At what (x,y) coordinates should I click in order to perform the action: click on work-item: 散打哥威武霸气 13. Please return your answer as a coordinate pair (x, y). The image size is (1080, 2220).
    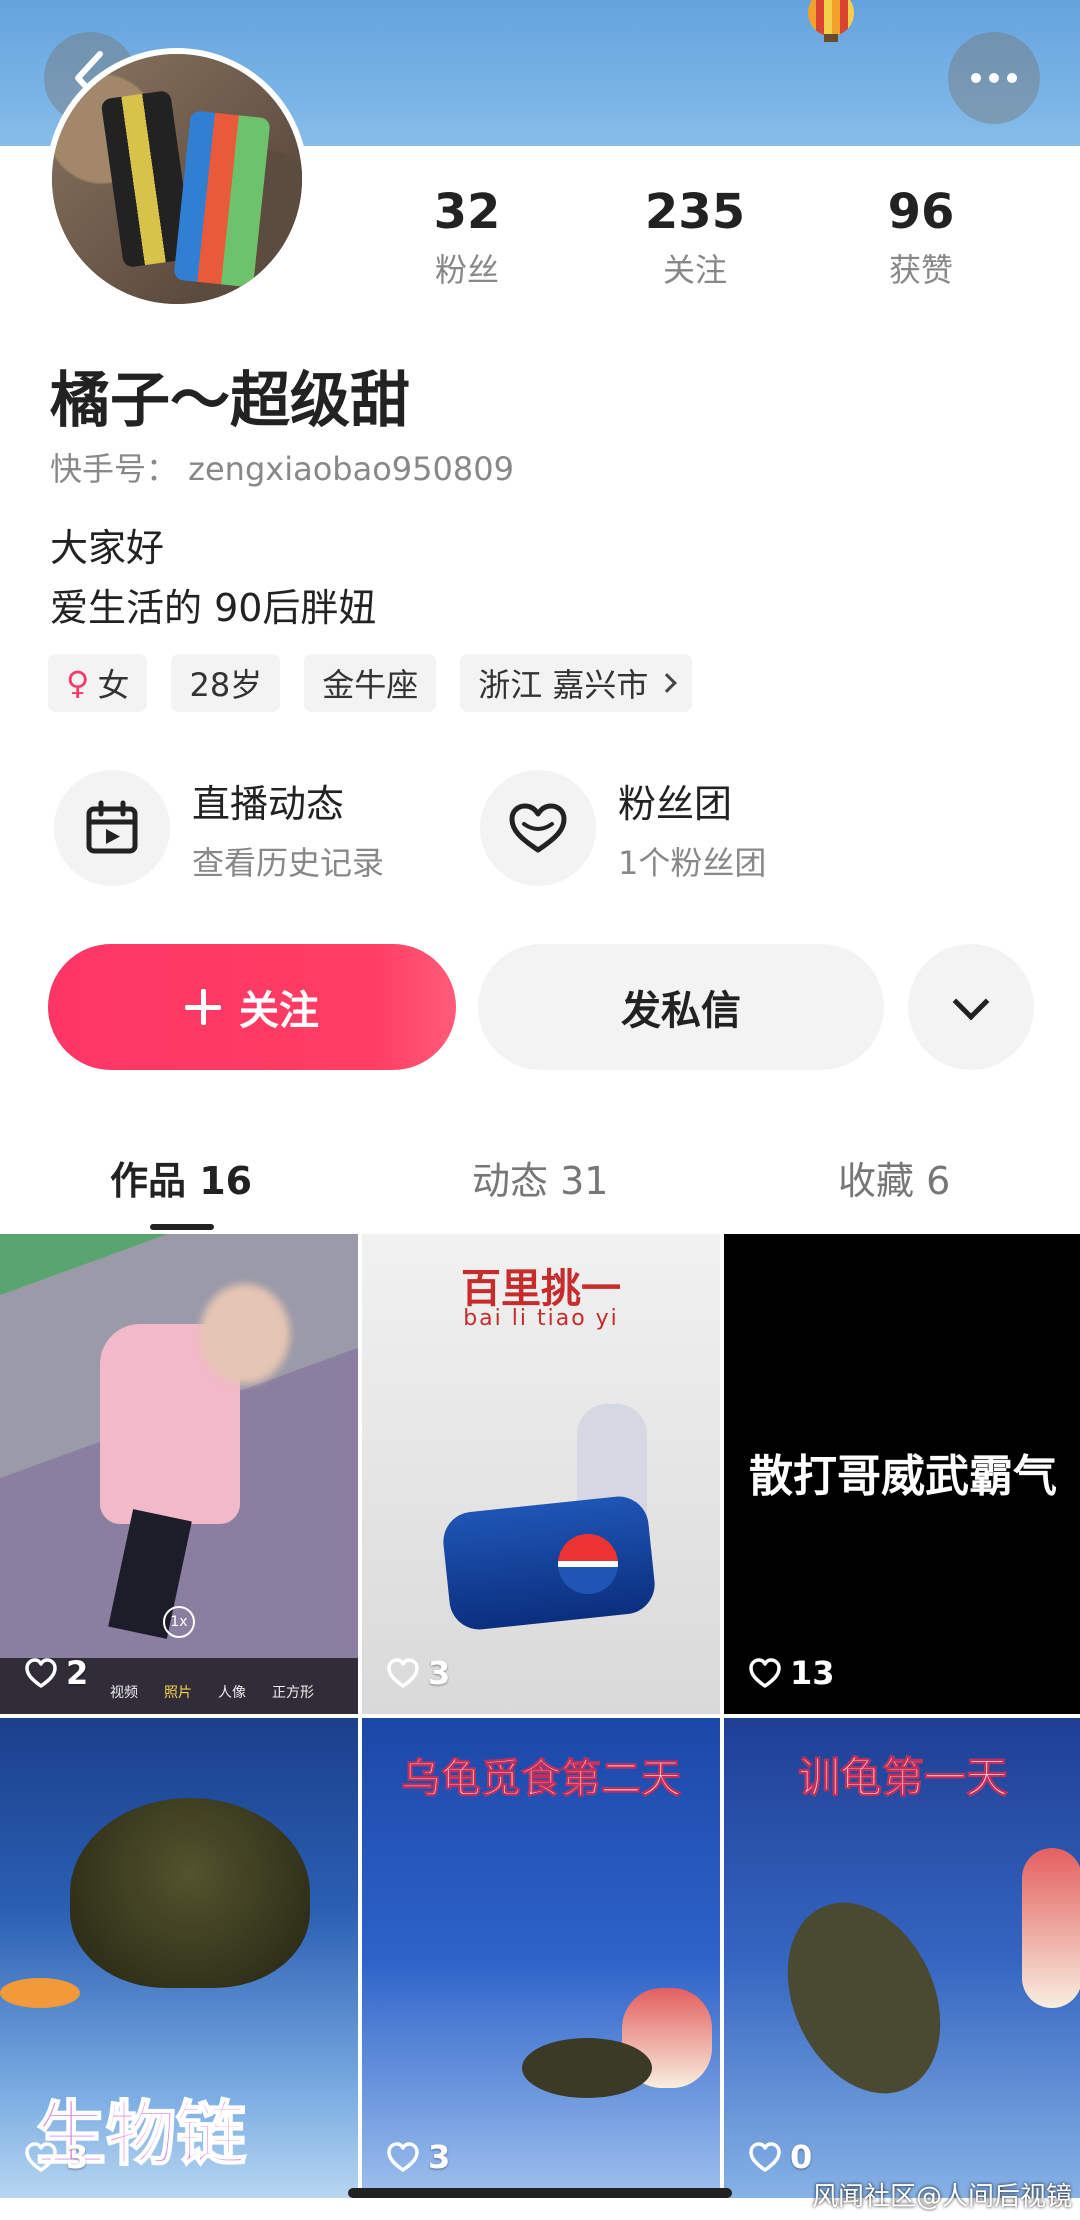
    Looking at the image, I should click on (902, 1474).